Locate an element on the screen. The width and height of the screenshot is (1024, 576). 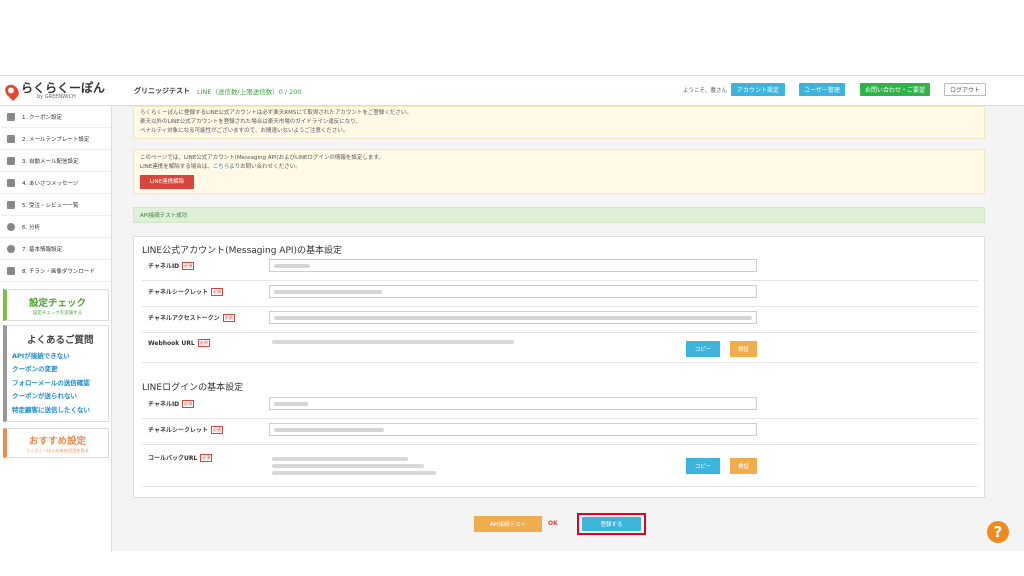
sidebar-item-basic-settings: 7. 基本情報設定 is located at coordinates (55, 249).